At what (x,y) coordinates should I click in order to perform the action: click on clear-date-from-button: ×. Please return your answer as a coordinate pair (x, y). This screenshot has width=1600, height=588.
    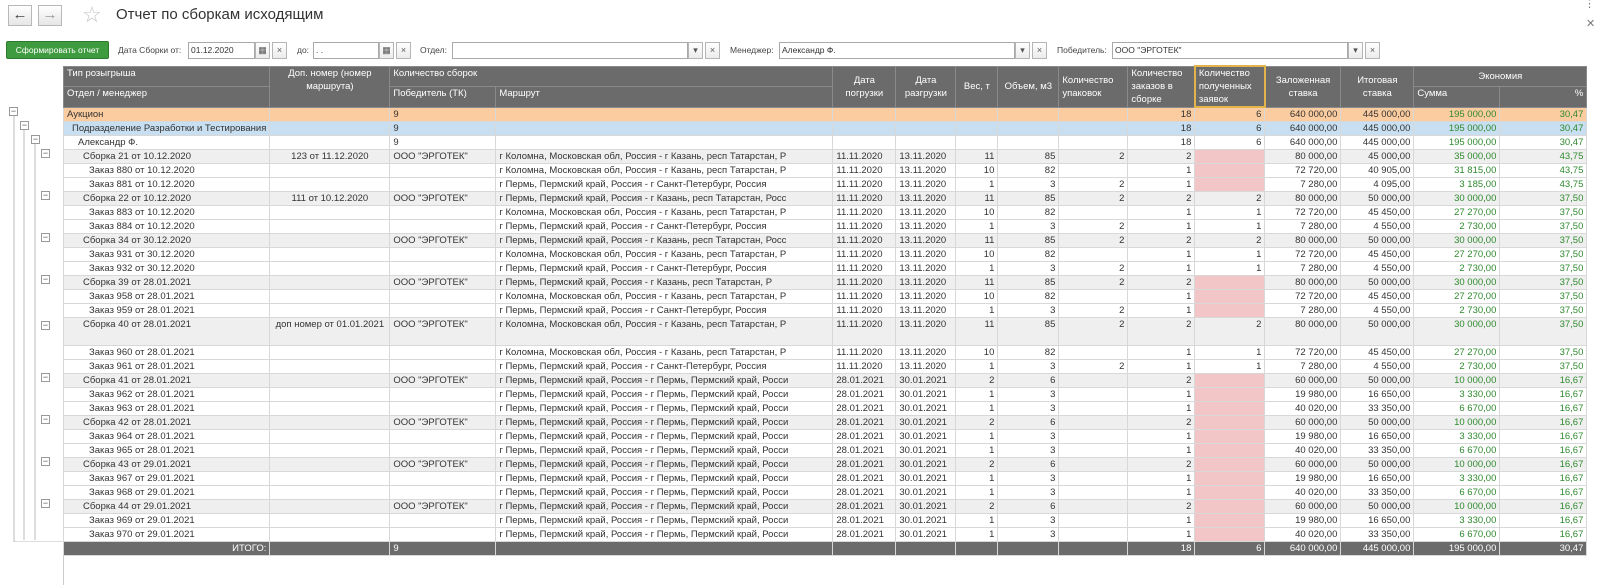
    Looking at the image, I should click on (279, 50).